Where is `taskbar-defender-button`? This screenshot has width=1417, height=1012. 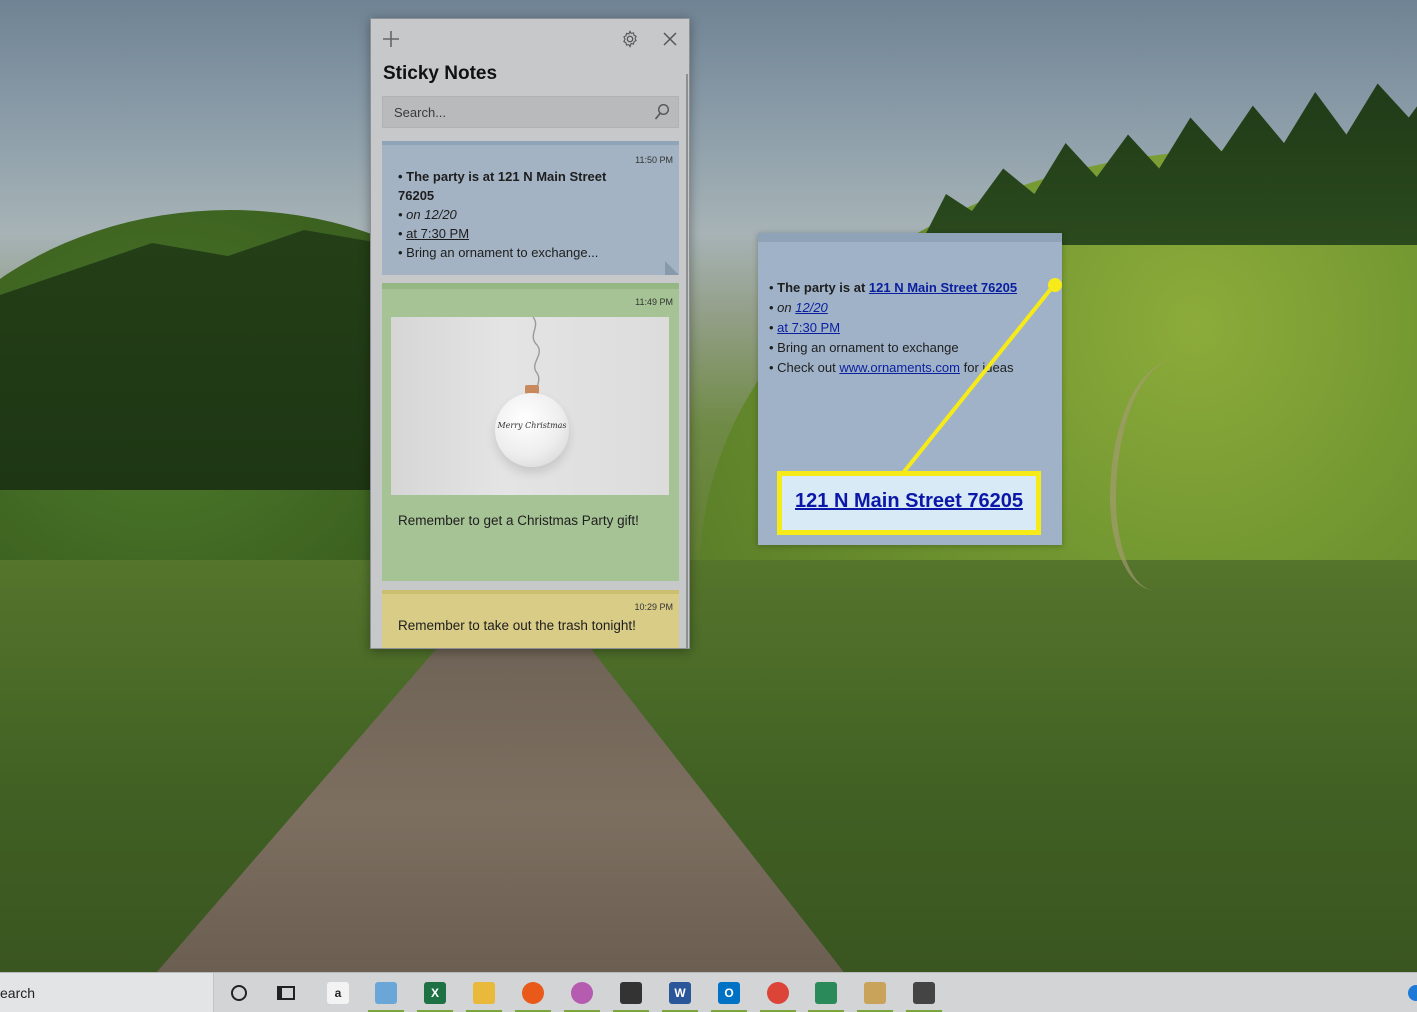 taskbar-defender-button is located at coordinates (826, 992).